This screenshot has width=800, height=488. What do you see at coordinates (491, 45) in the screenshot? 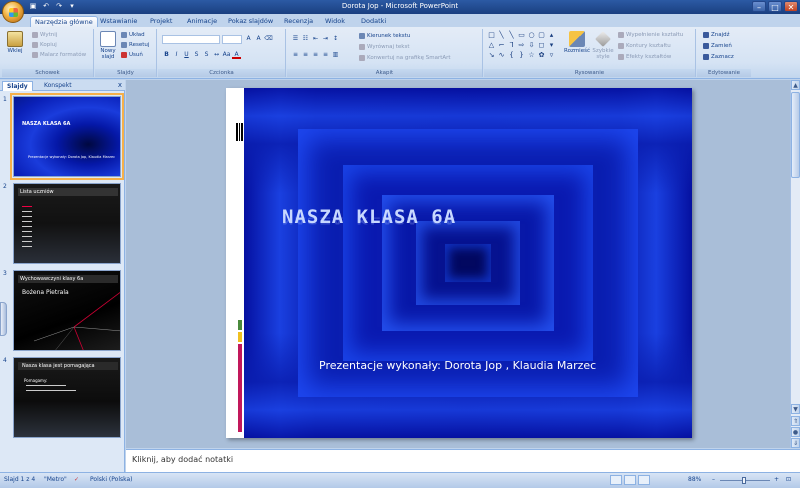
I see `shape-triangle-icon: △` at bounding box center [491, 45].